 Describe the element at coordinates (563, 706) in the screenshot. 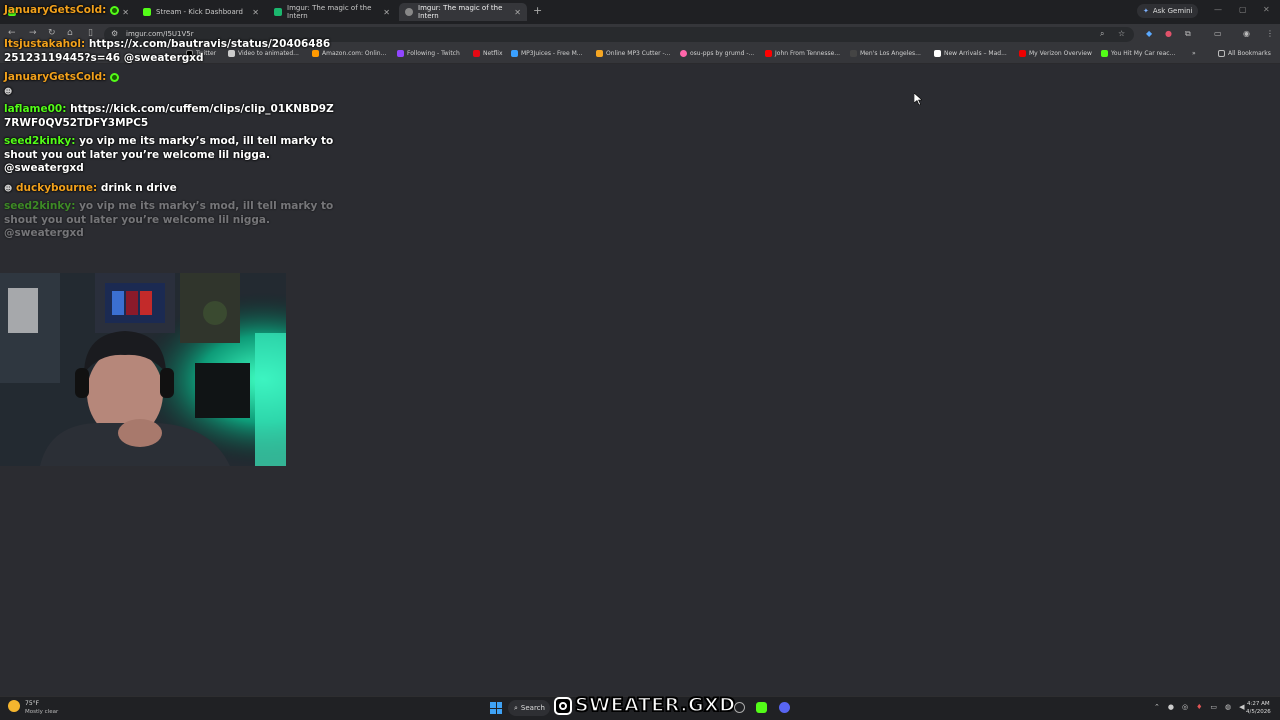

I see `instagram-icon` at that location.